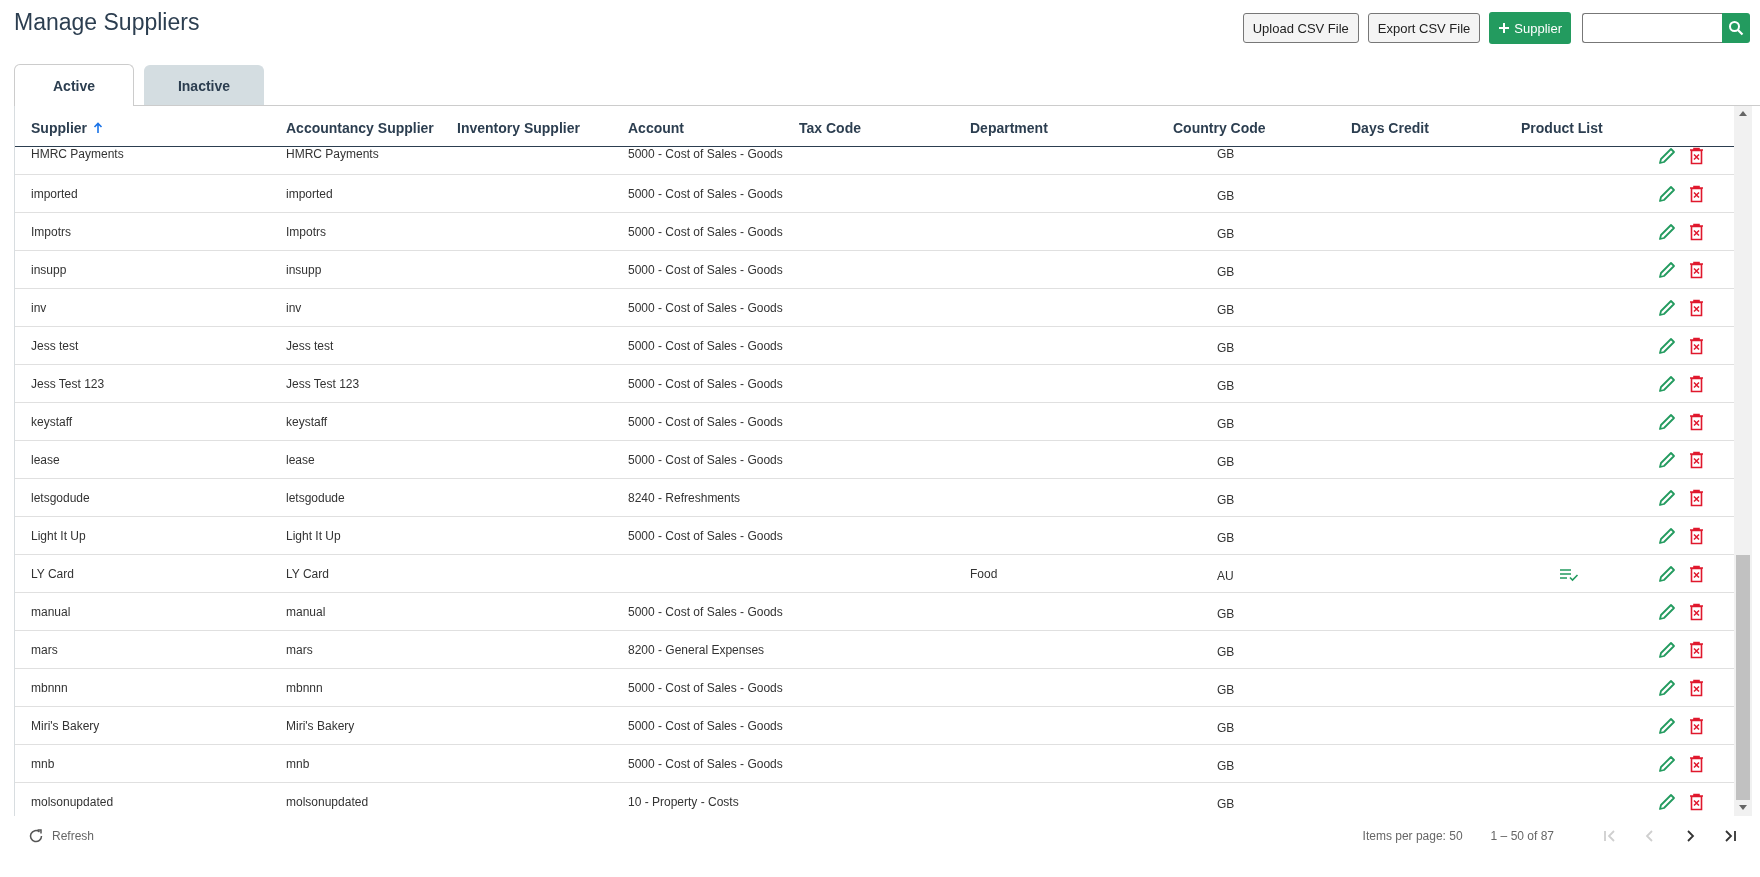  Describe the element at coordinates (656, 128) in the screenshot. I see `column-header: Account` at that location.